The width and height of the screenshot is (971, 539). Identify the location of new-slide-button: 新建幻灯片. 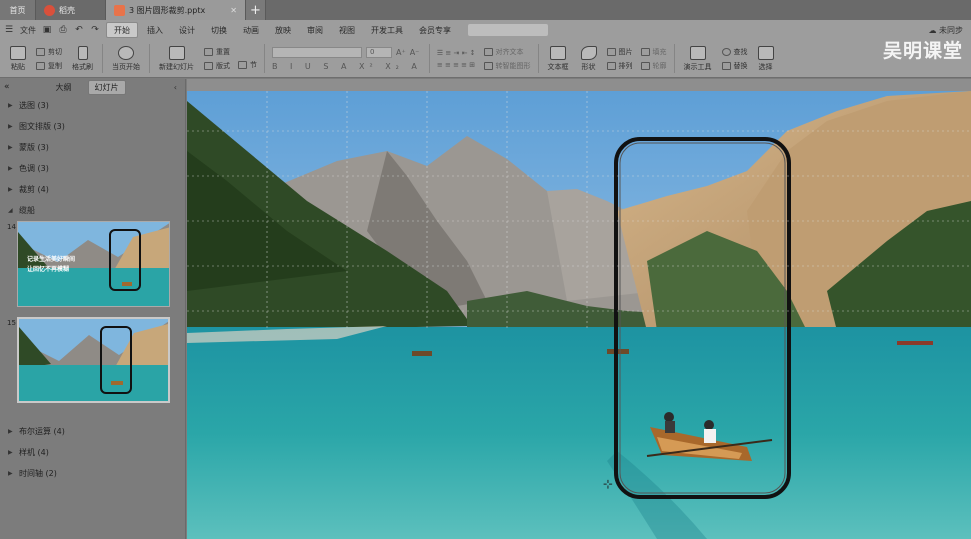
(176, 58).